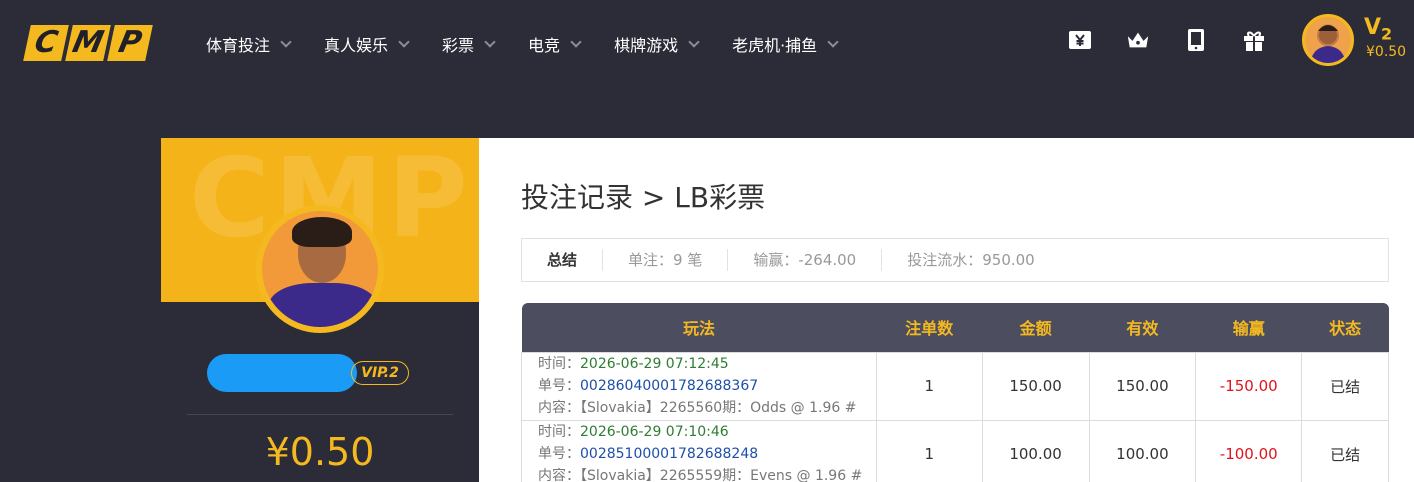 This screenshot has height=482, width=1414. I want to click on logo-letter-c: C, so click(46, 43).